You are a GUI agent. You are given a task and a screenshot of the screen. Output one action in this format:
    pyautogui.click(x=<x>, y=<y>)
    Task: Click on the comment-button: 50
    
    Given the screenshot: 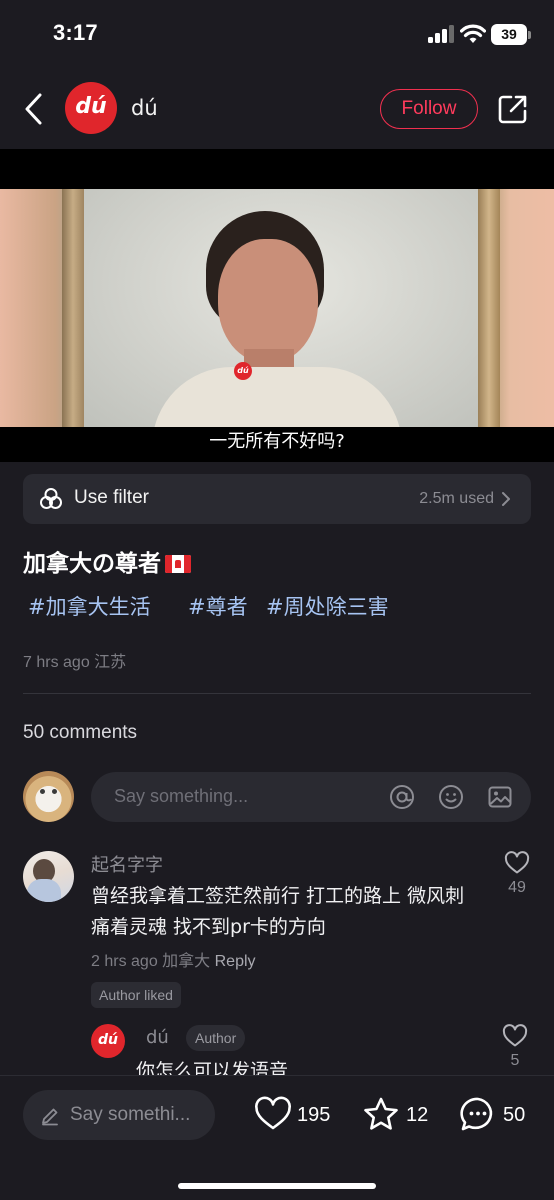 What is the action you would take?
    pyautogui.click(x=496, y=1116)
    